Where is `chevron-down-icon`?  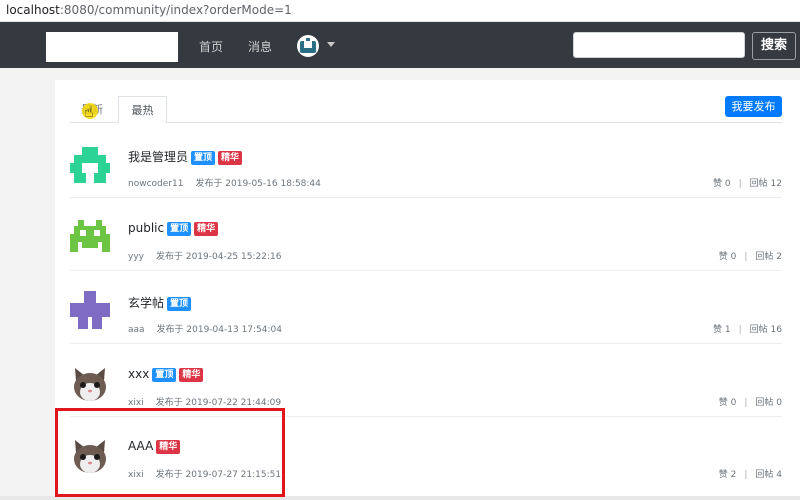 chevron-down-icon is located at coordinates (331, 44).